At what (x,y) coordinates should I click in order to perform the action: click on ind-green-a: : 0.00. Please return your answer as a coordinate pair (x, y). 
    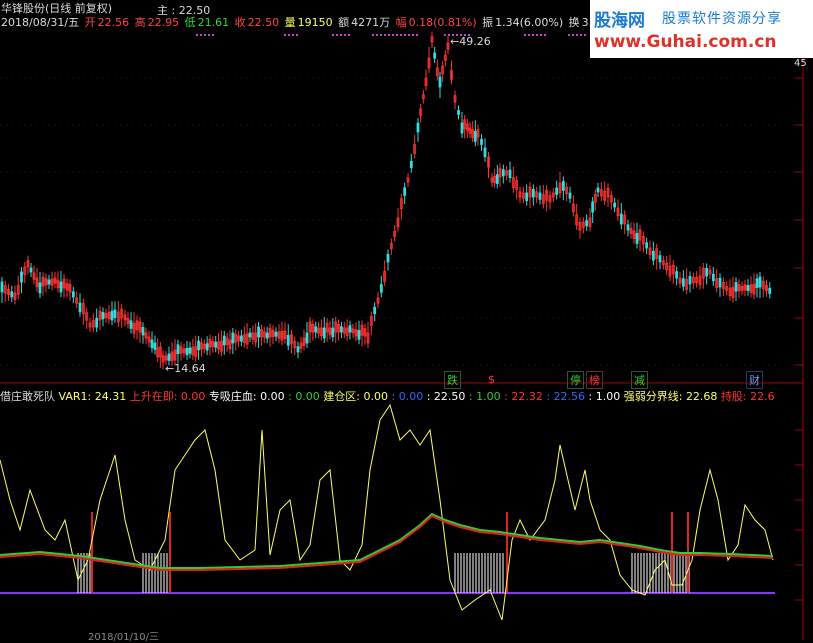
    Looking at the image, I should click on (304, 396).